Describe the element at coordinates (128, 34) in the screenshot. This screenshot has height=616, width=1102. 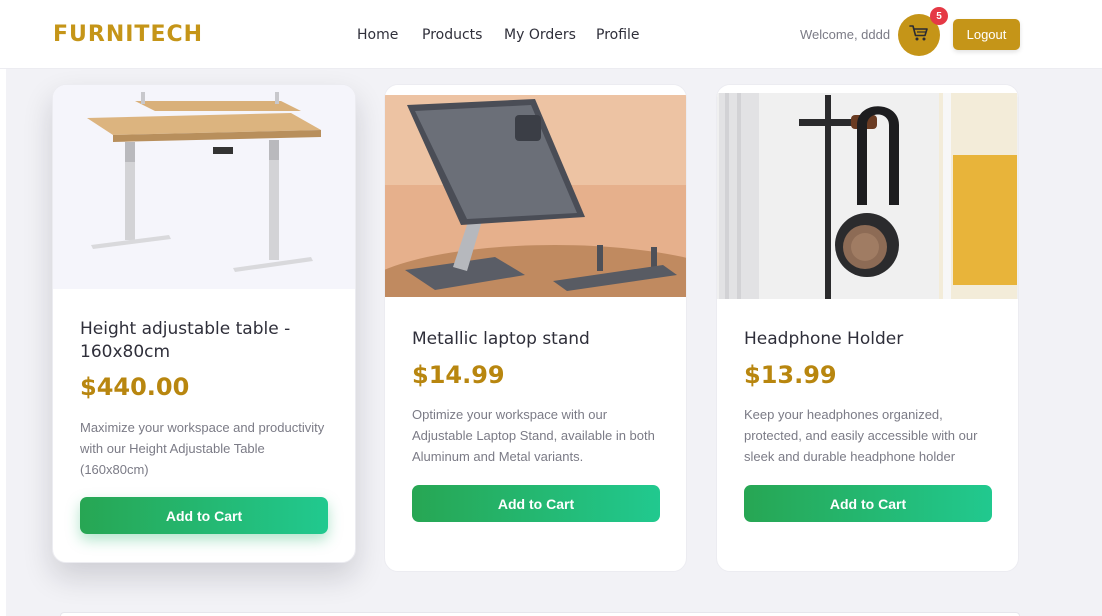
I see `brand-logo: FURNITECH` at that location.